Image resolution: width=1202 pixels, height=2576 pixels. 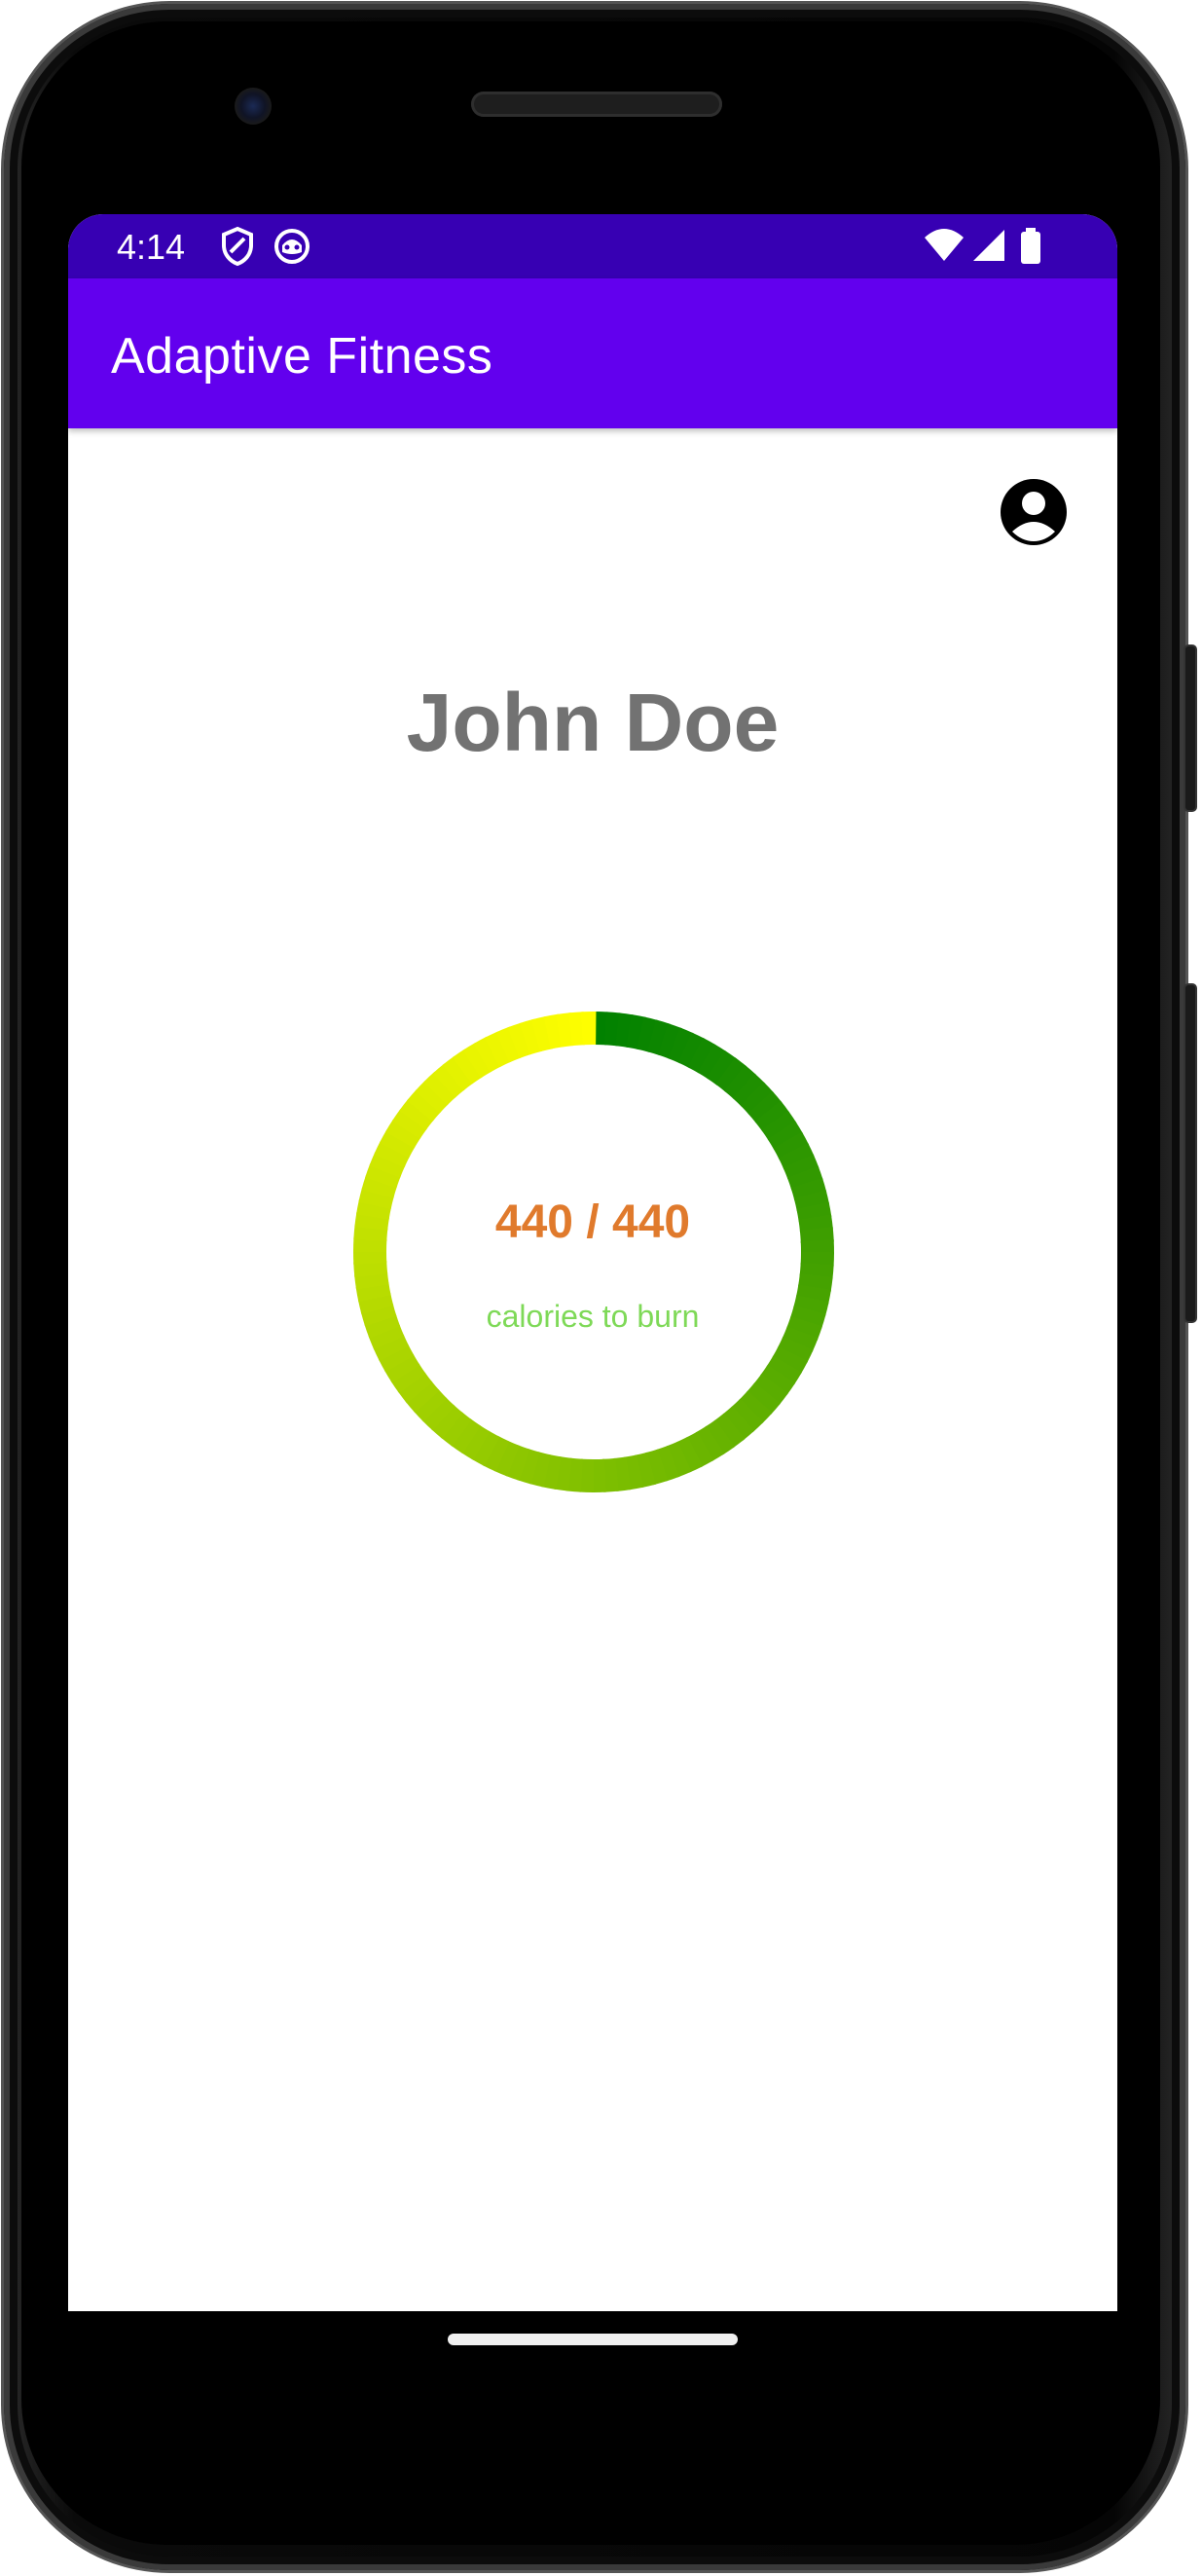 What do you see at coordinates (988, 245) in the screenshot?
I see `cellular-signal-icon` at bounding box center [988, 245].